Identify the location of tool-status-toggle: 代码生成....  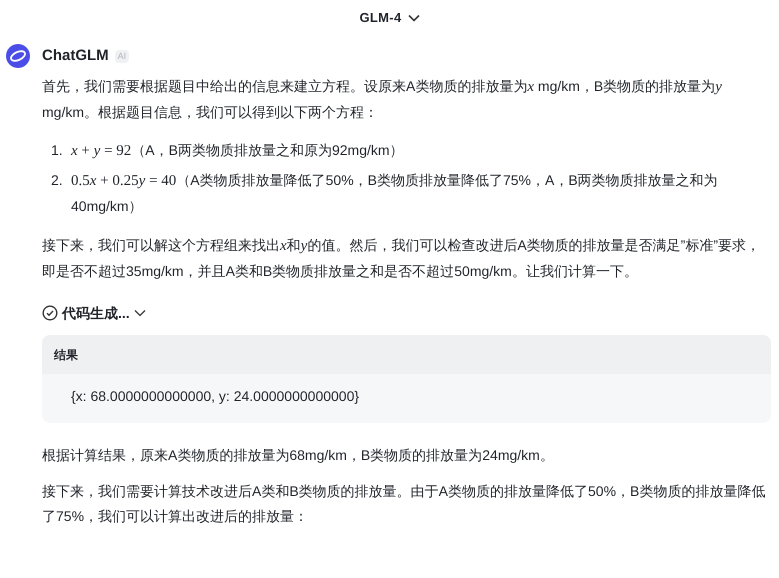
(104, 313).